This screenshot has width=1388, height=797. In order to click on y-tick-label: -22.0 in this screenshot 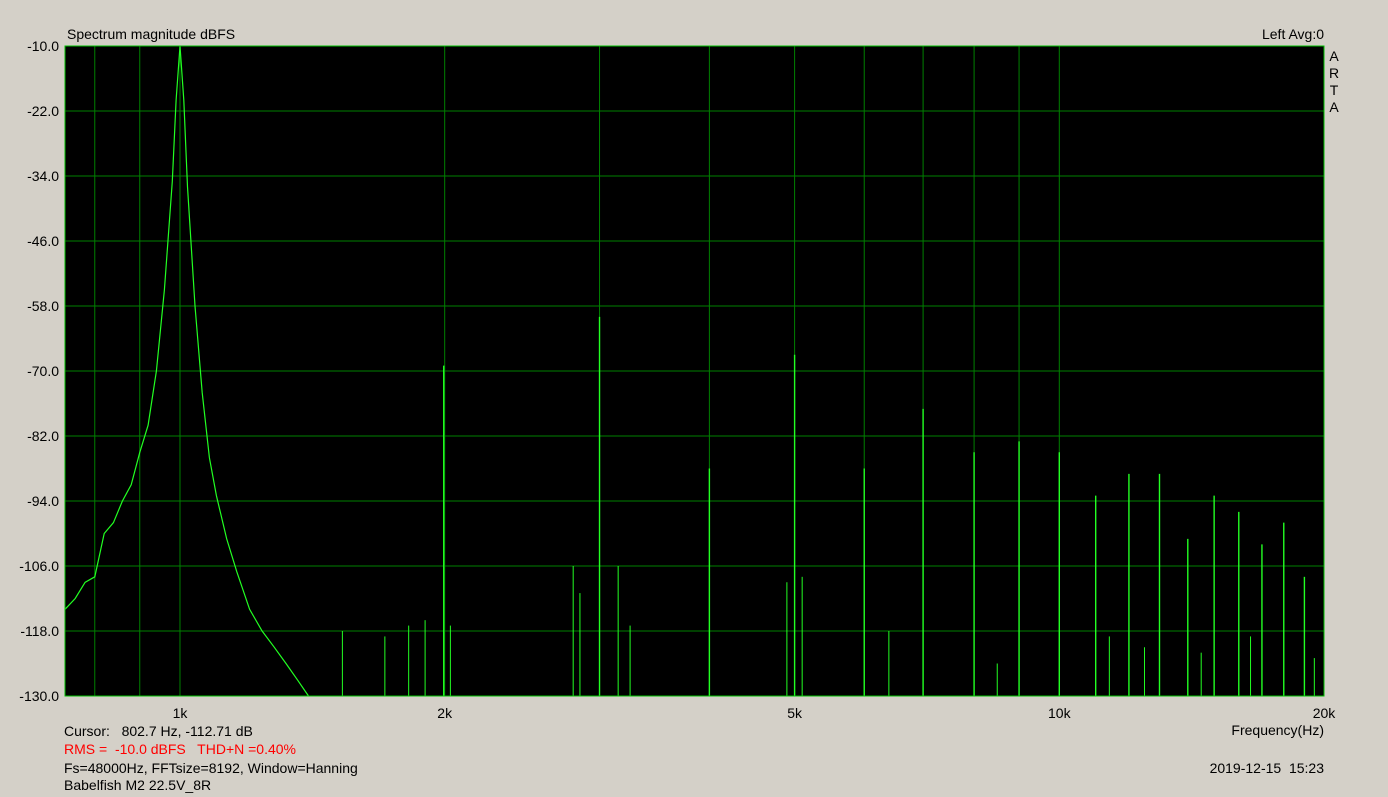, I will do `click(43, 111)`.